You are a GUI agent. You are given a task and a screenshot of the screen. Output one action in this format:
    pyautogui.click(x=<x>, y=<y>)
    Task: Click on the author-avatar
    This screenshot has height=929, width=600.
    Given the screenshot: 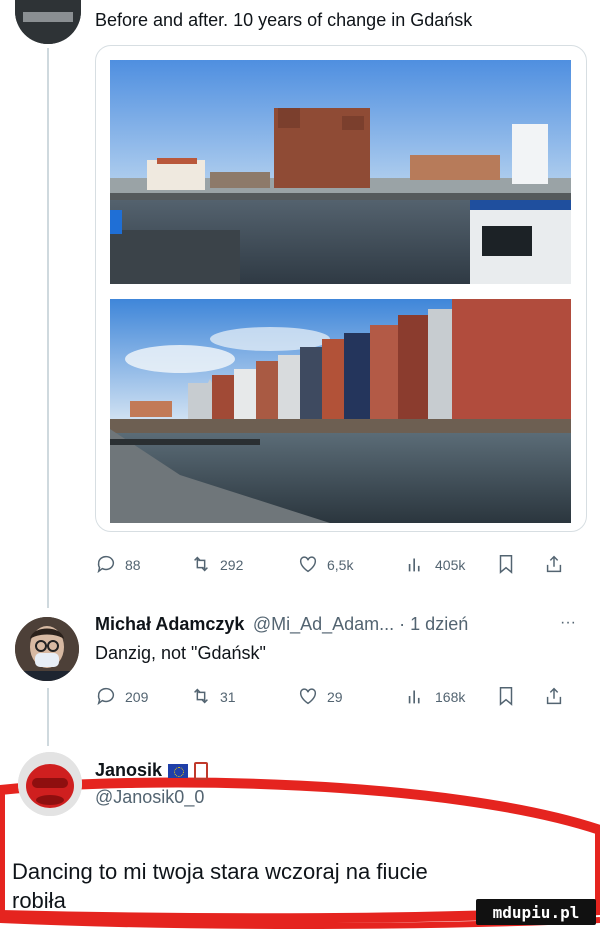 What is the action you would take?
    pyautogui.click(x=48, y=22)
    